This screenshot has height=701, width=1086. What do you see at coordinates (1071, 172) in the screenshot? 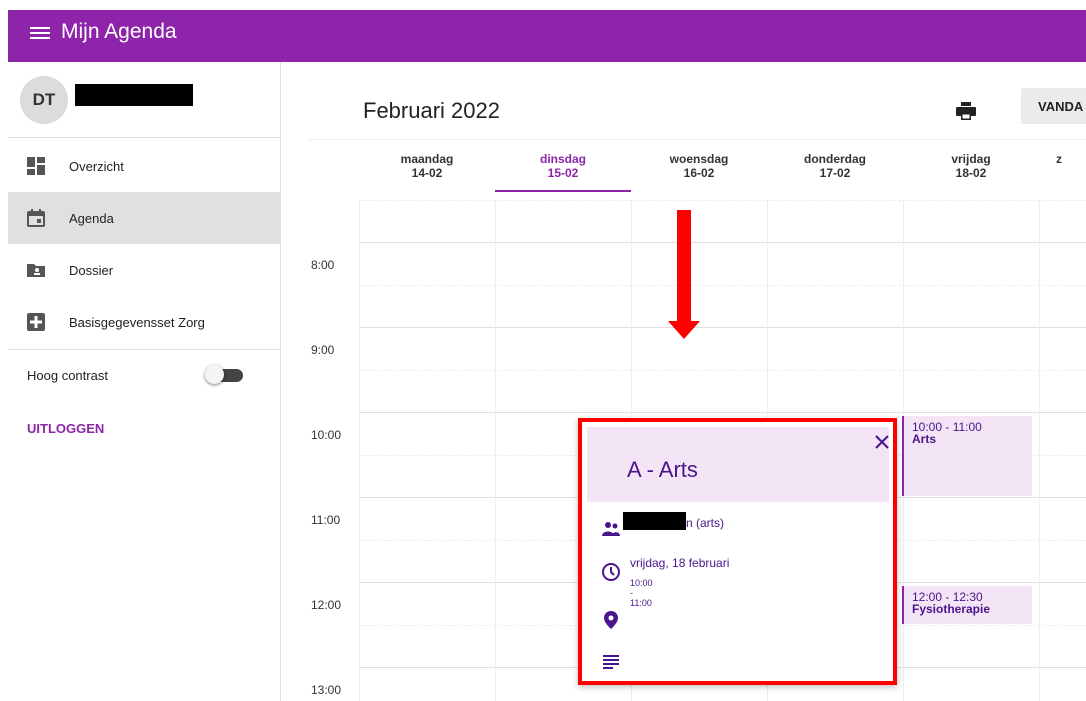
I see `day-header-zaterdag: z` at bounding box center [1071, 172].